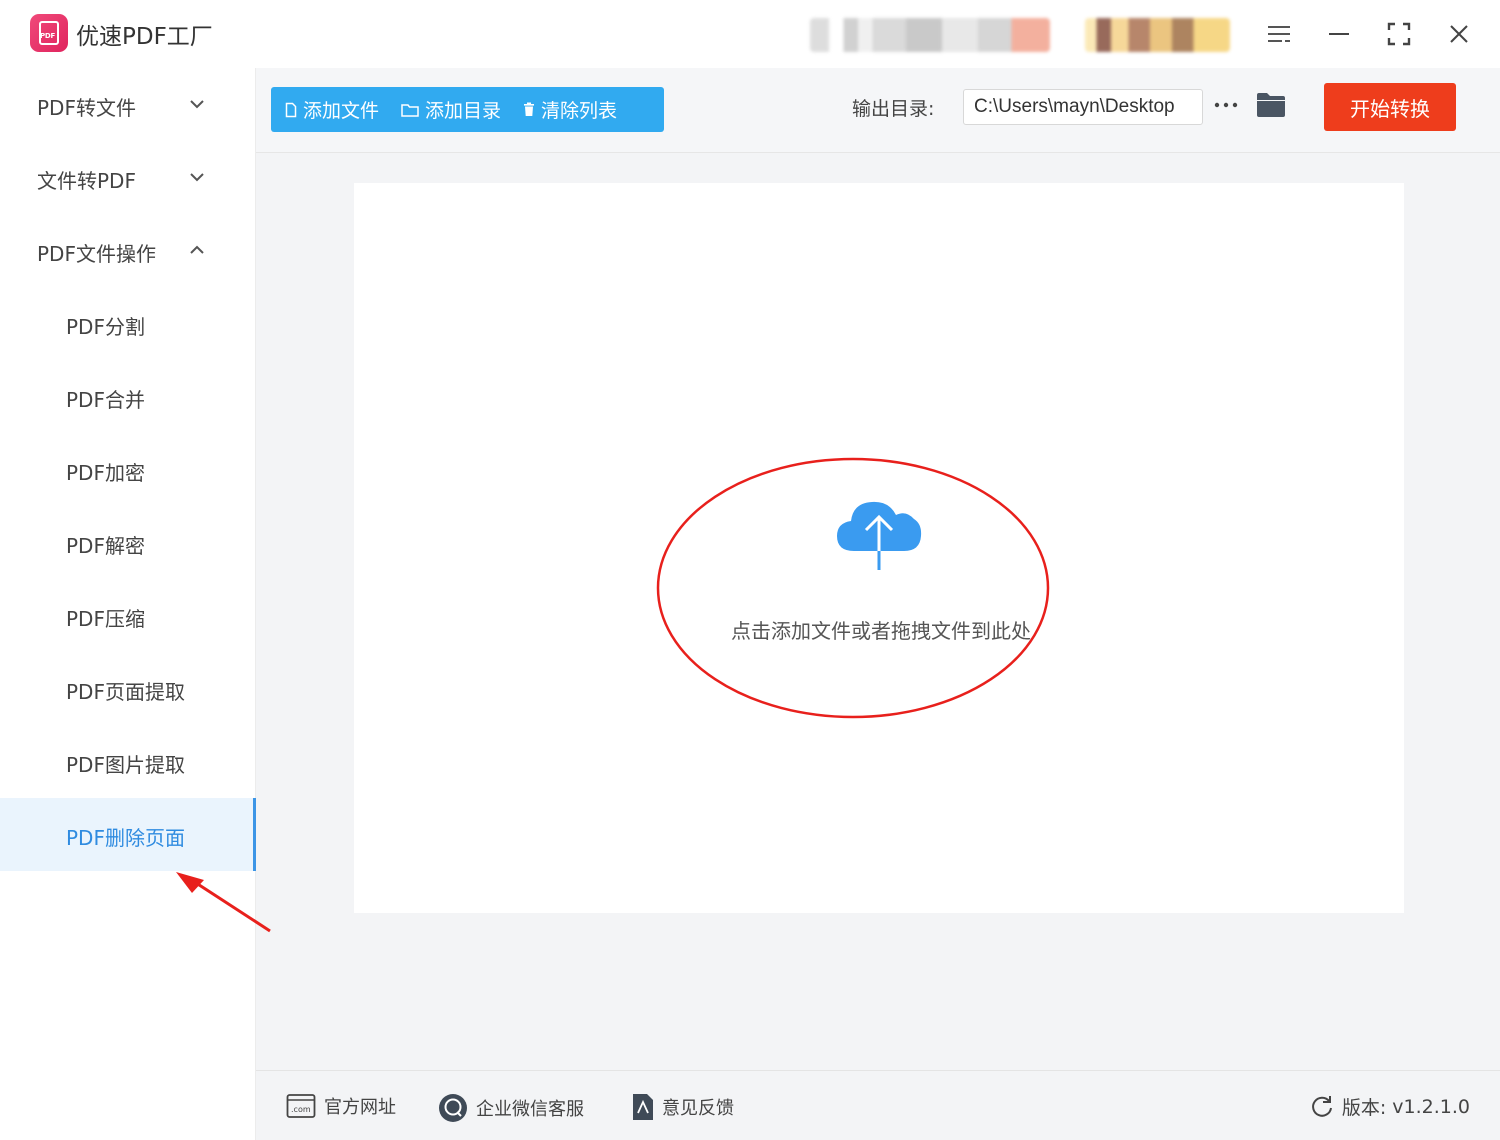  I want to click on drop-zone-hint: 点击添加文件或者拖拽文件到此处, so click(879, 629).